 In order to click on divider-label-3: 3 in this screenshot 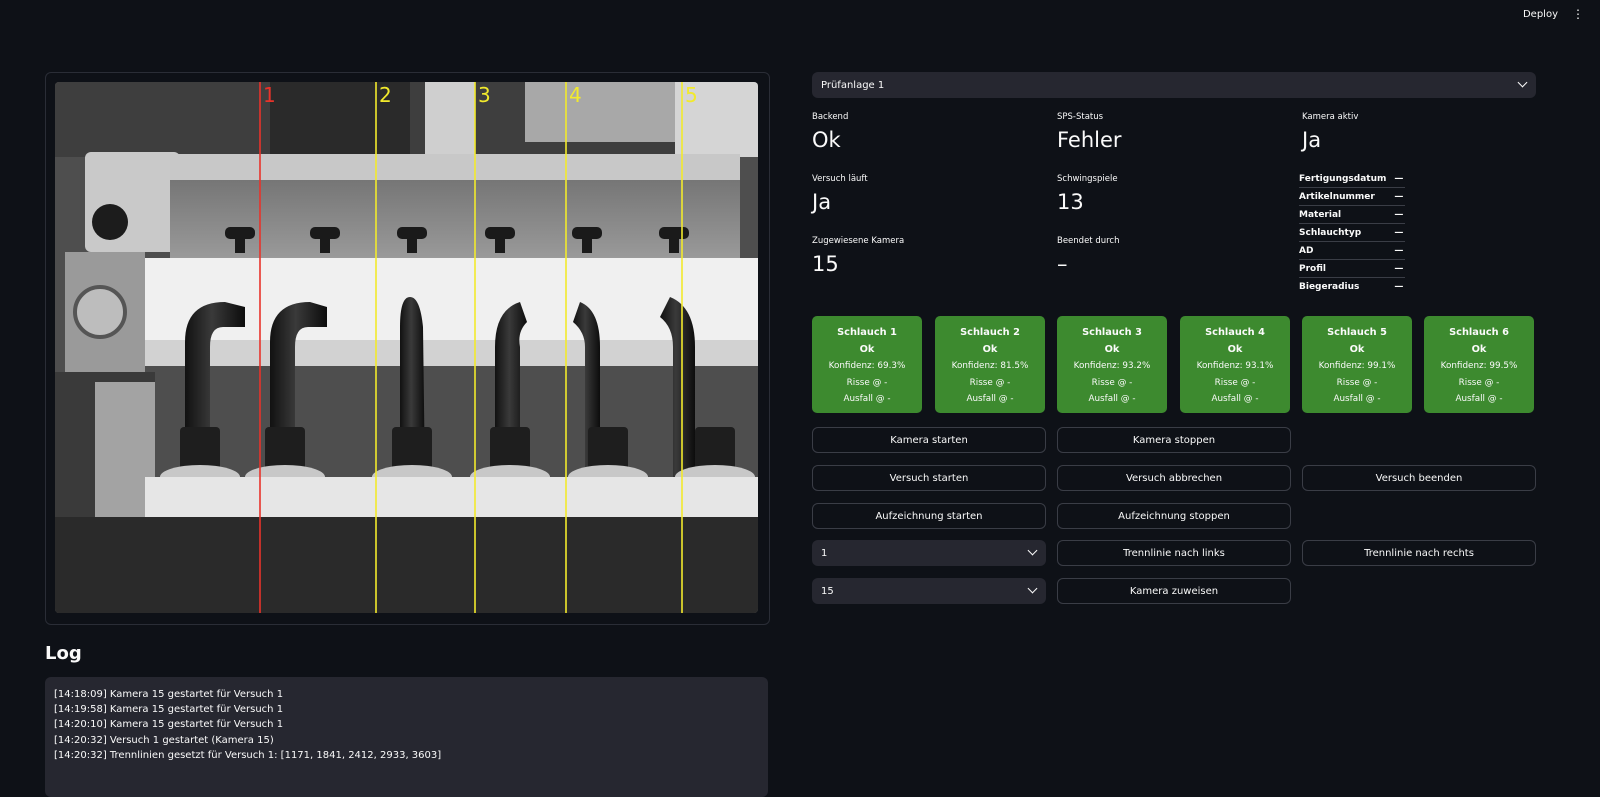, I will do `click(484, 95)`.